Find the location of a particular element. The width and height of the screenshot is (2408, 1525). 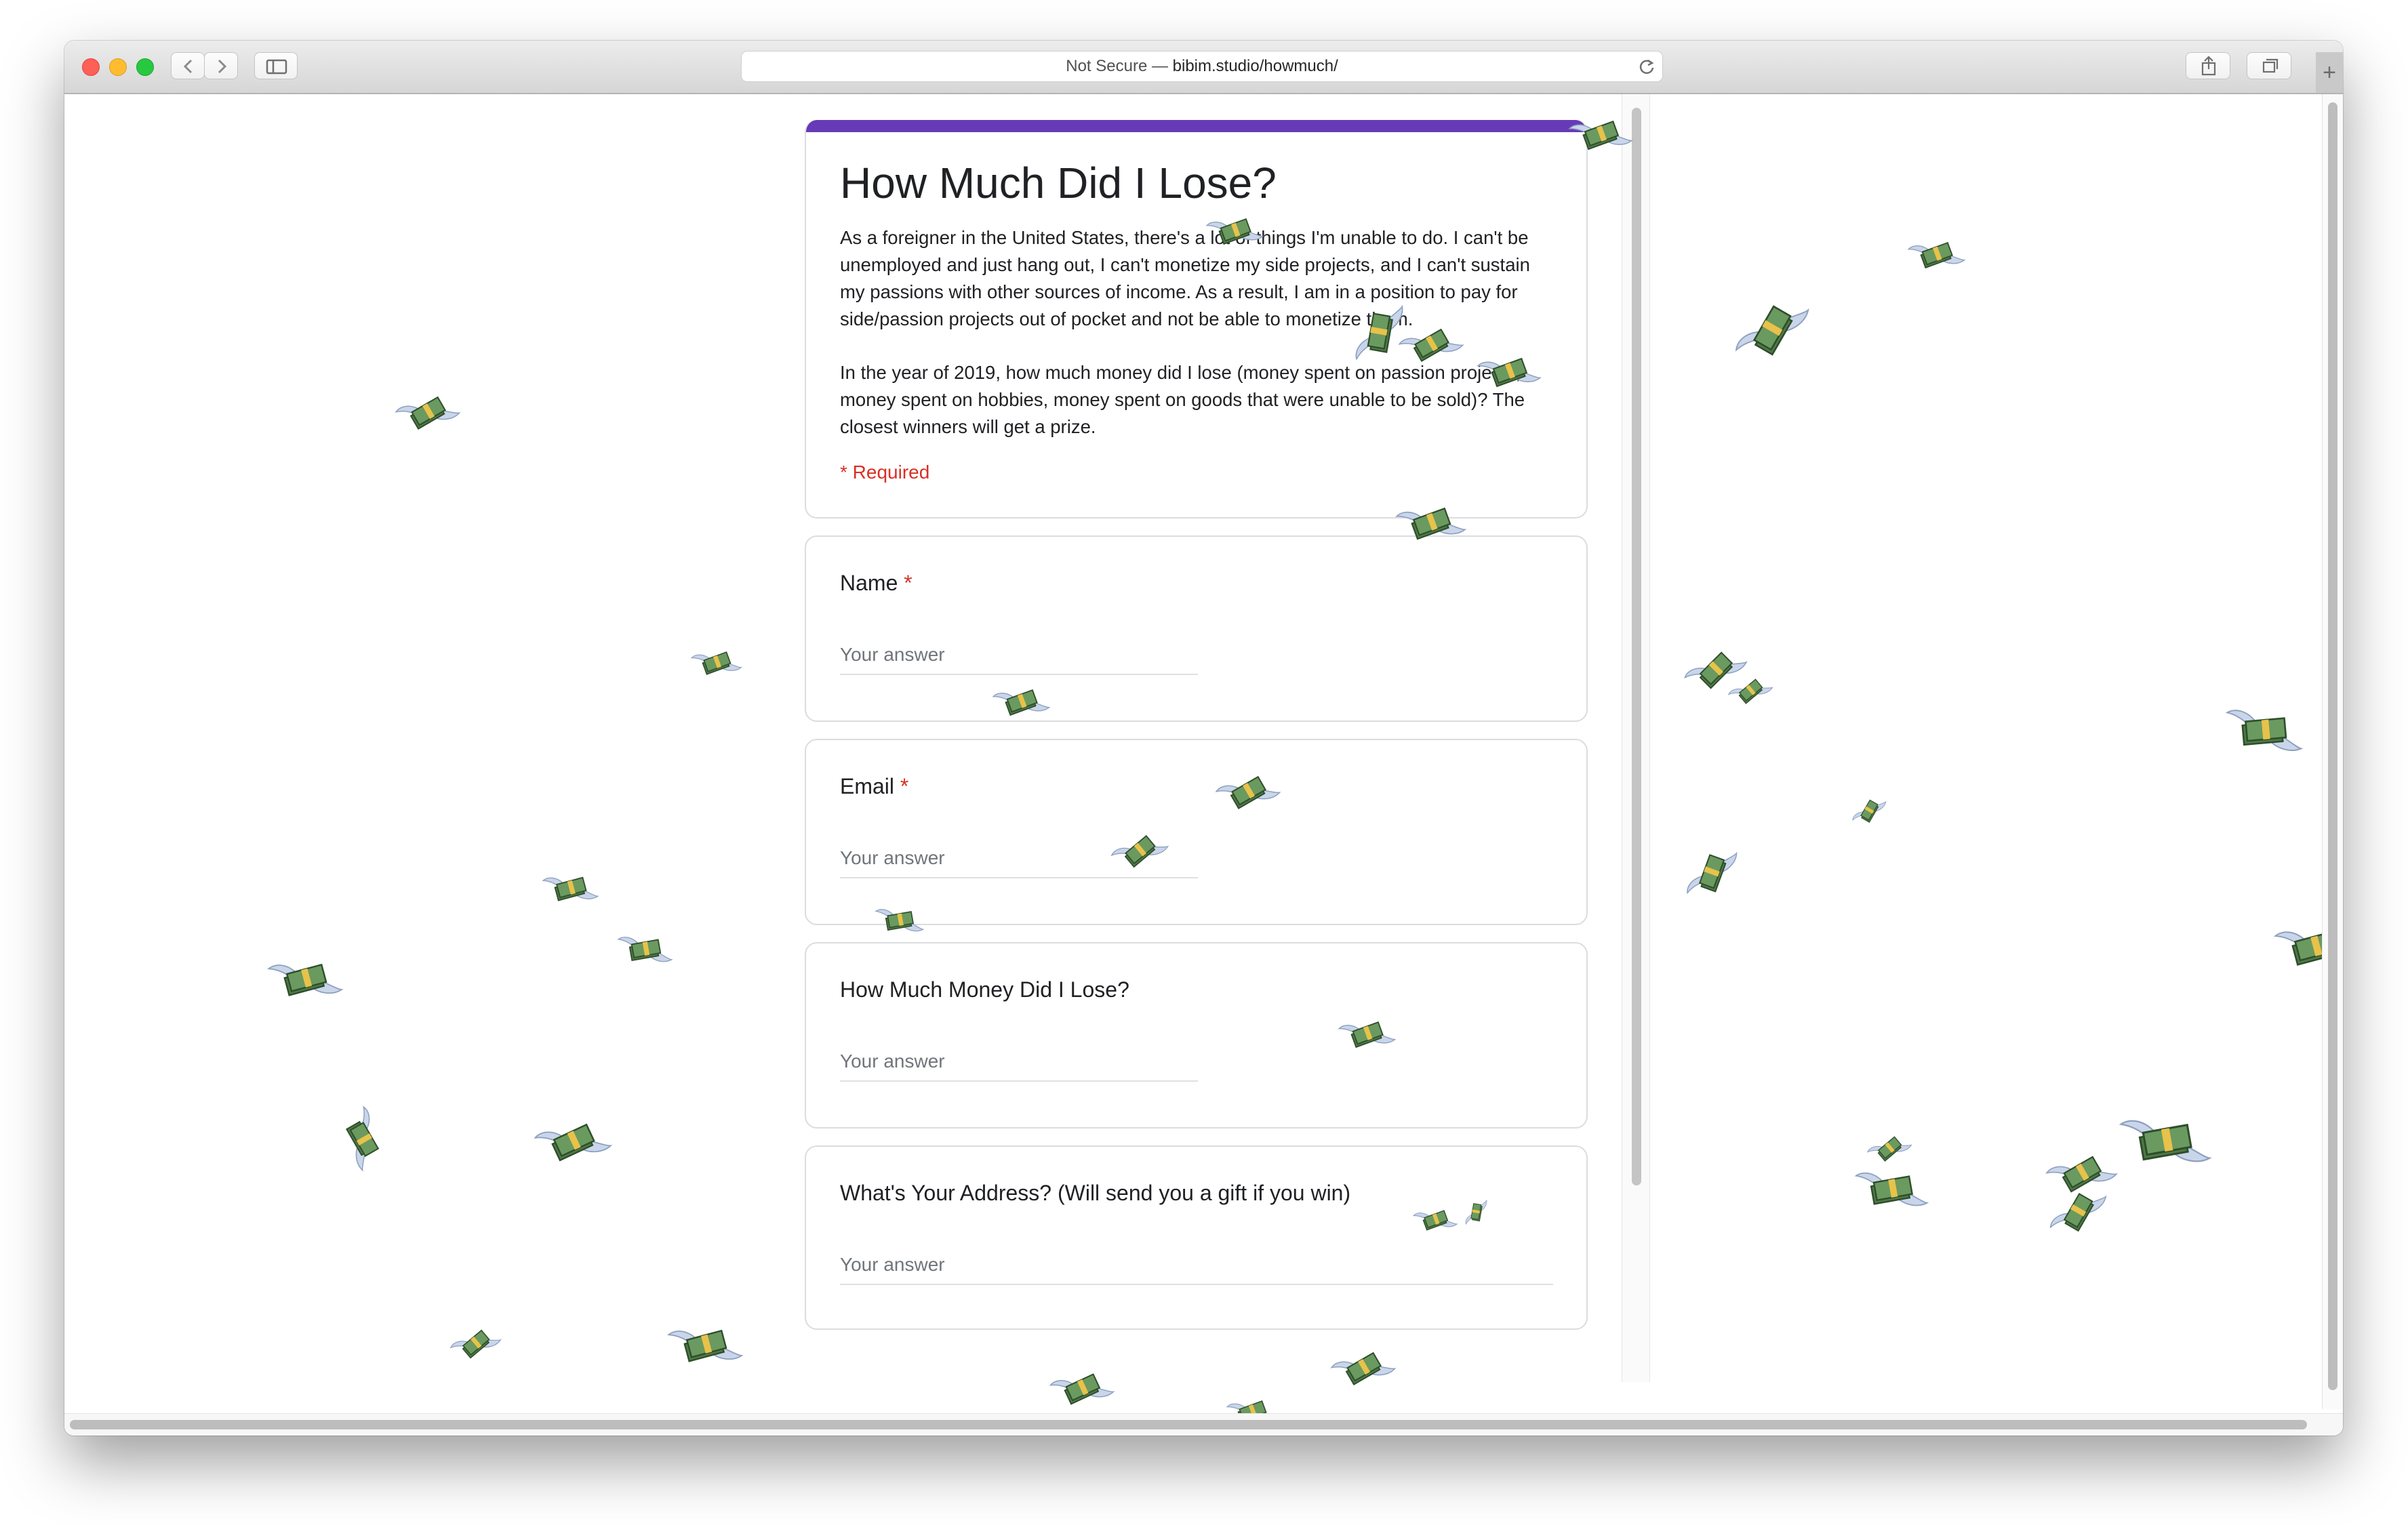

back-icon is located at coordinates (188, 67).